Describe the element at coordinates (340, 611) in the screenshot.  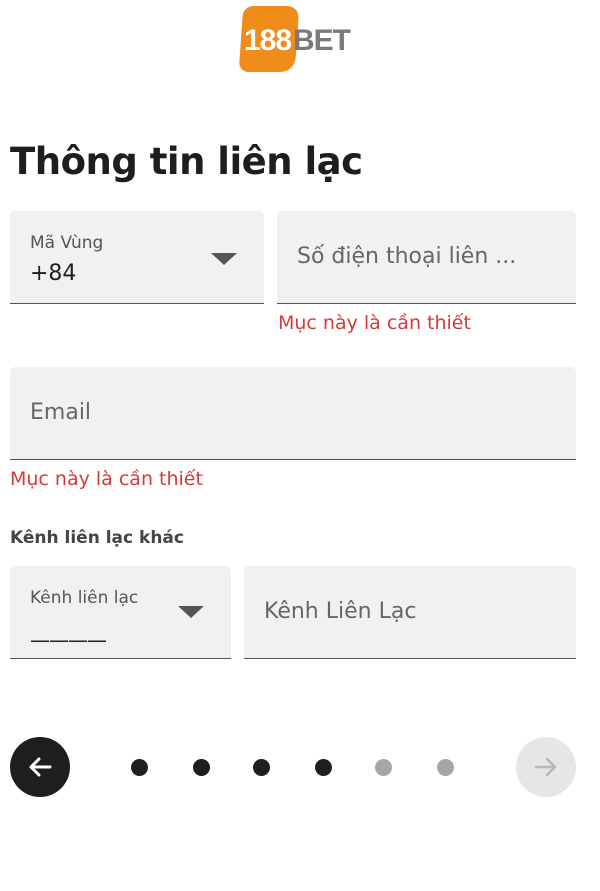
I see `contact-channel-placeholder: Kênh Liên Lạc` at that location.